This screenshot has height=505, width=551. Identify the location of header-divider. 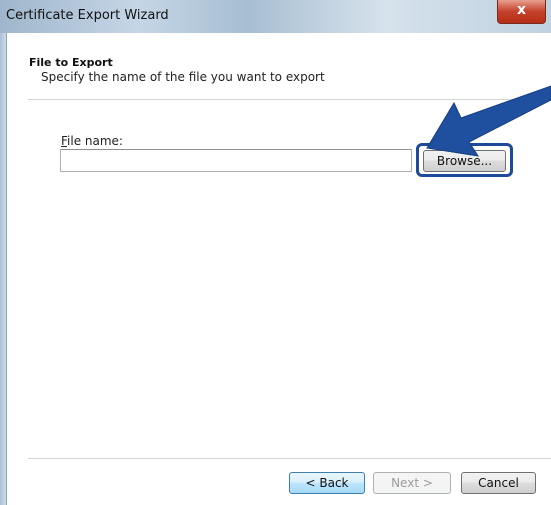
(289, 99).